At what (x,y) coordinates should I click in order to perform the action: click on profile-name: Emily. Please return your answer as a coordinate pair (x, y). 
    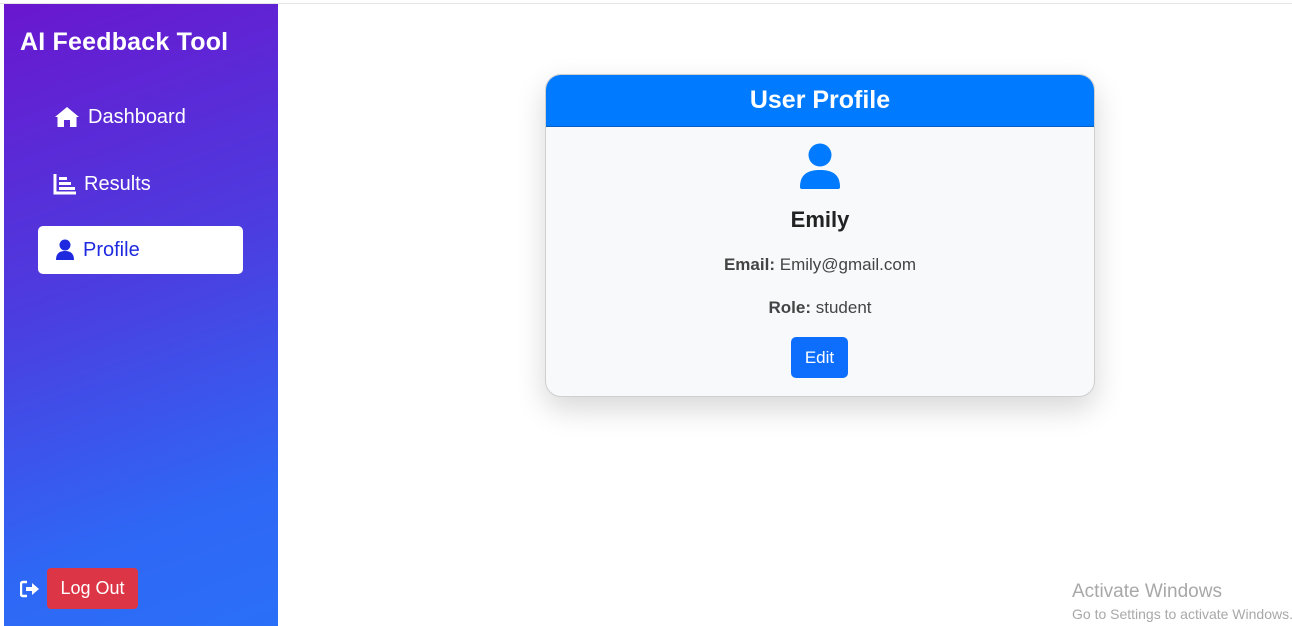
    Looking at the image, I should click on (820, 219).